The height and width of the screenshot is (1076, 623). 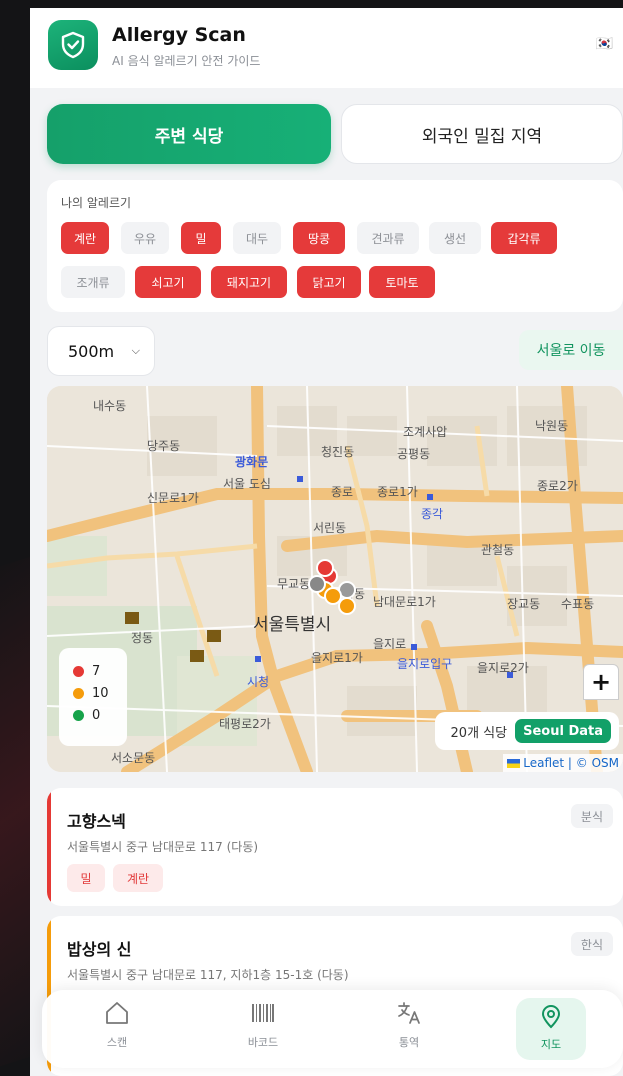 I want to click on map-label-seorin: 서린동, so click(x=329, y=528).